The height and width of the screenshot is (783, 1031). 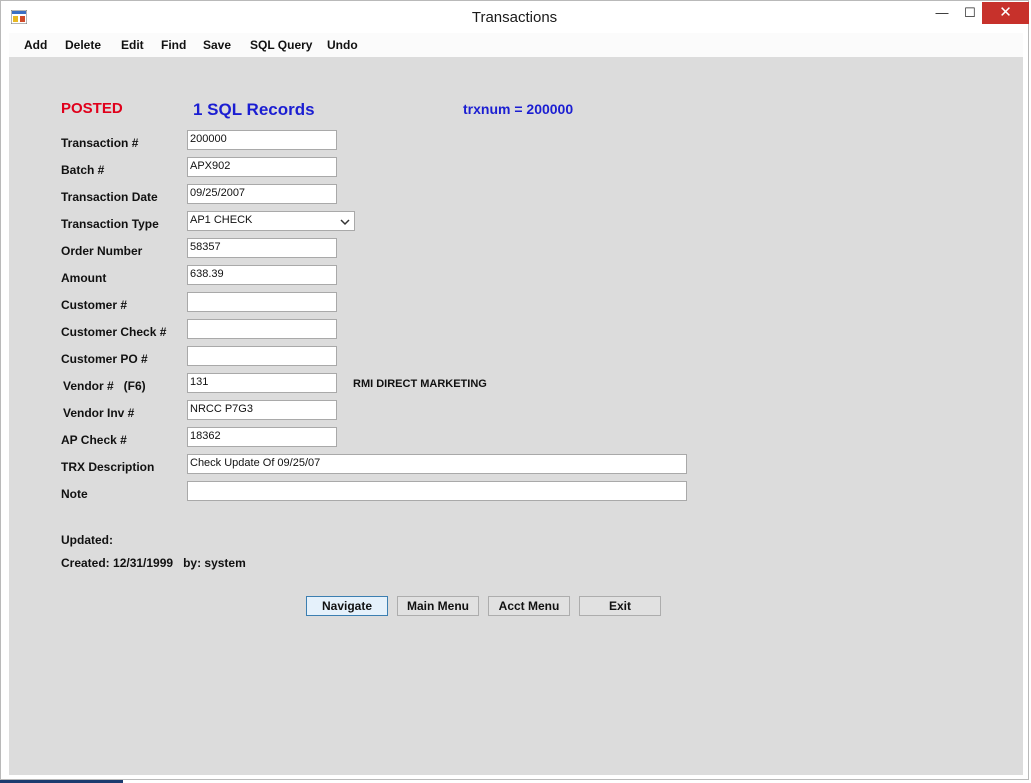 I want to click on trx-description-field: Check Update Of 09/25/07, so click(x=437, y=464).